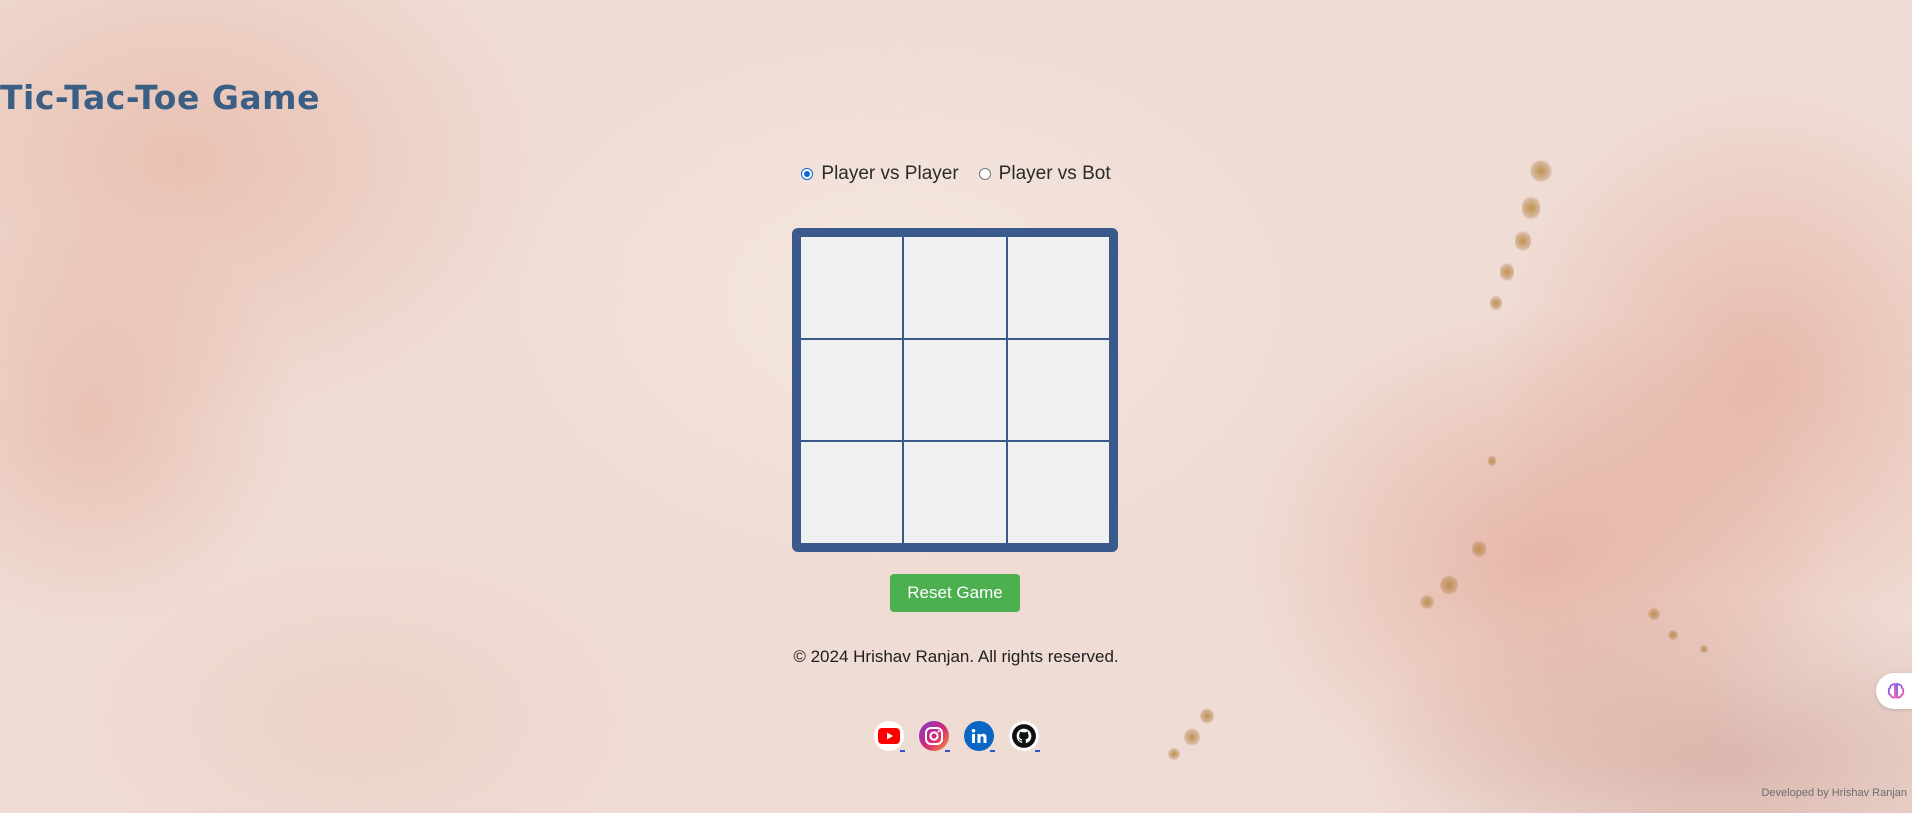 The height and width of the screenshot is (813, 1912). What do you see at coordinates (1054, 173) in the screenshot?
I see `mode-label-player-vs-bot: Player vs Bot` at bounding box center [1054, 173].